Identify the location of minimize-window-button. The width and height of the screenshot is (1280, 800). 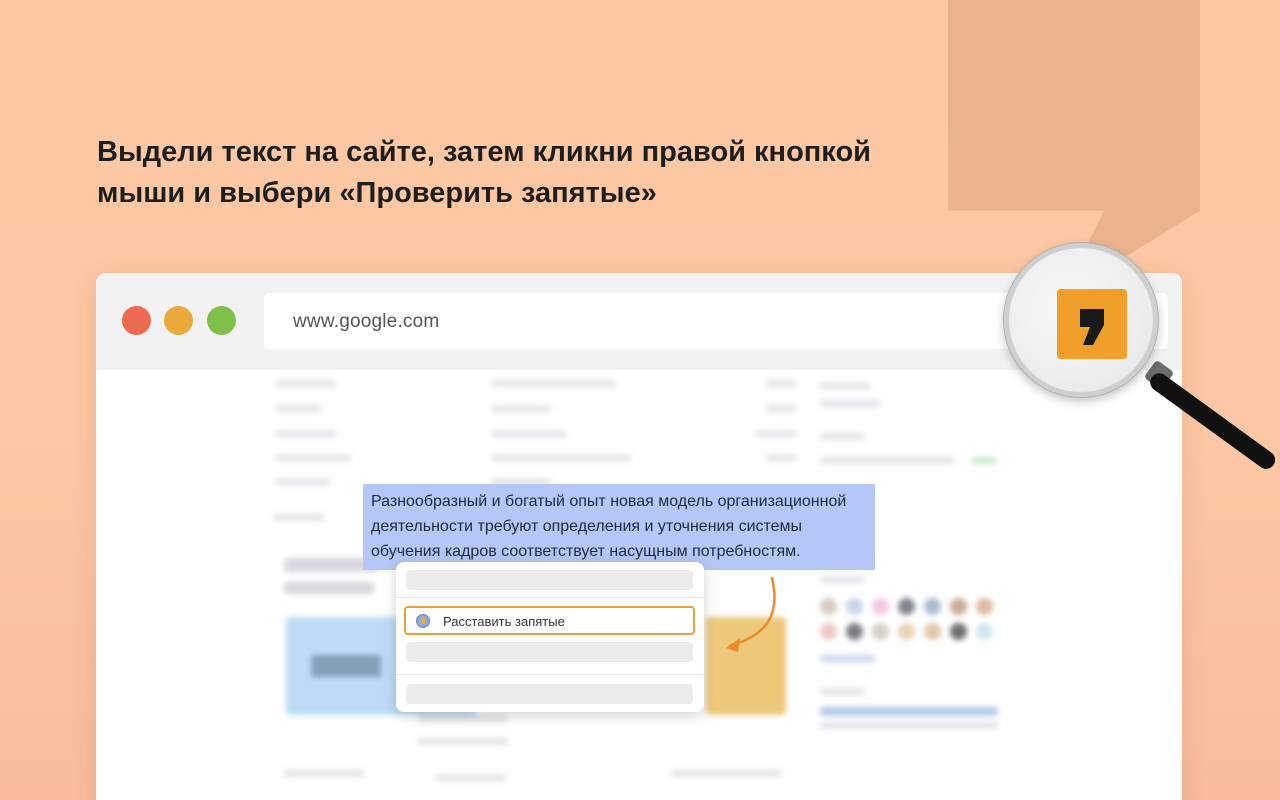
(178, 320).